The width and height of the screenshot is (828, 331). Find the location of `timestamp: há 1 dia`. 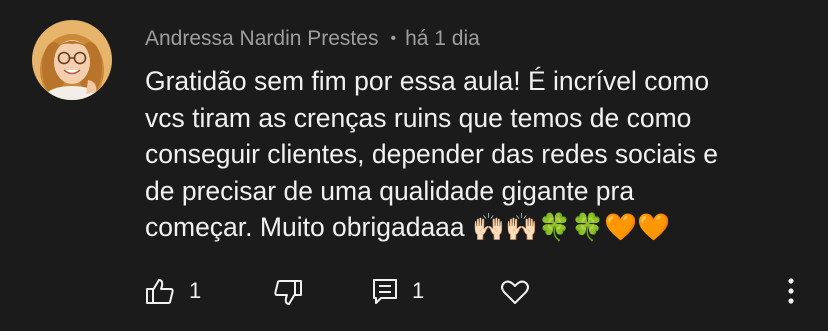

timestamp: há 1 dia is located at coordinates (442, 39).